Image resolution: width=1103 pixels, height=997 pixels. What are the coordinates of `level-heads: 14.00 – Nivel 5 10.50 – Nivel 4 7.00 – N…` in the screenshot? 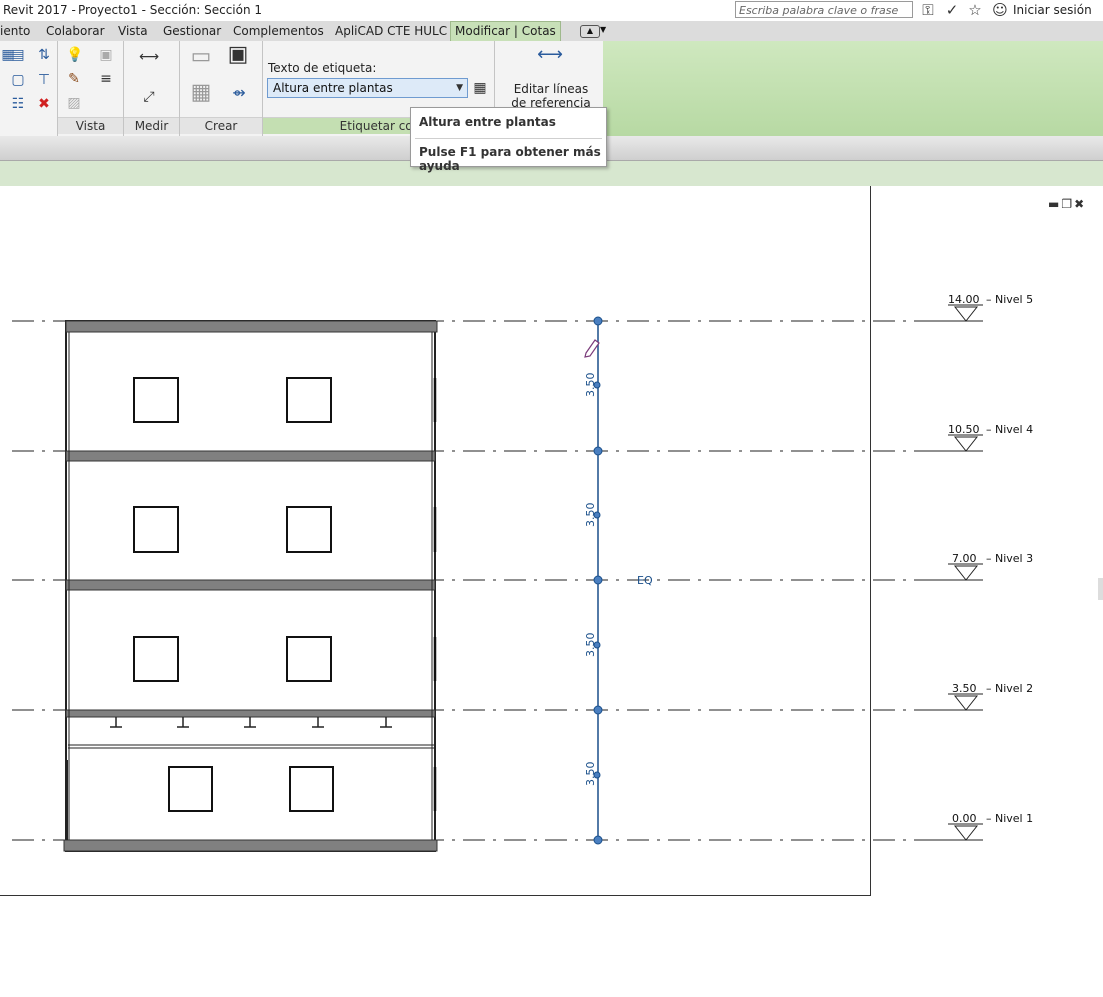 It's located at (979, 567).